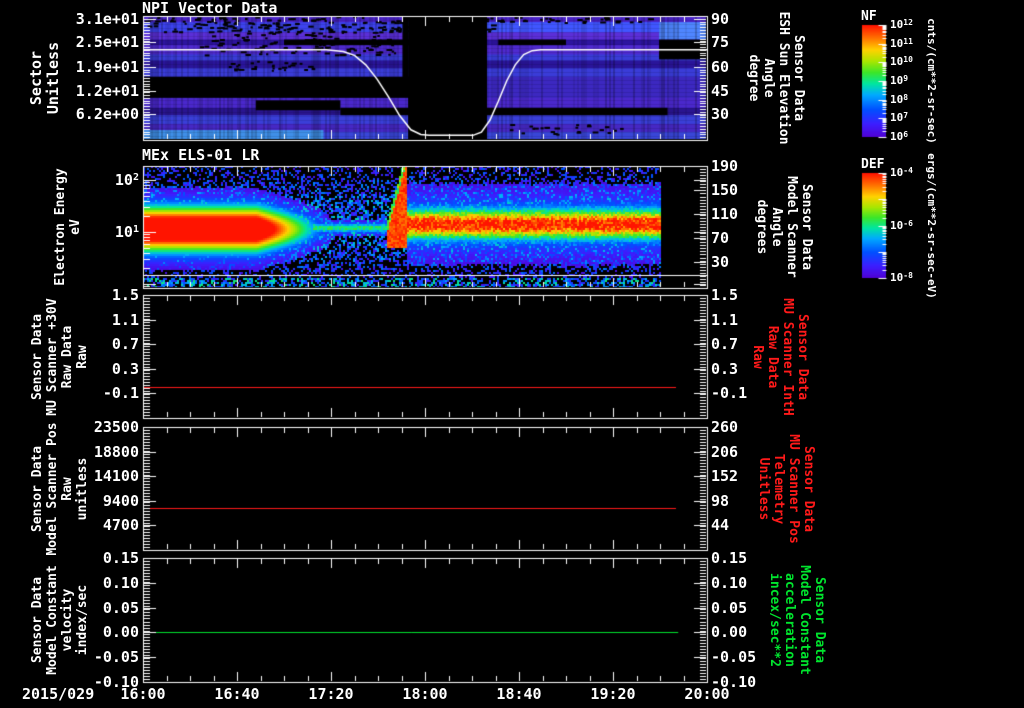 The height and width of the screenshot is (708, 1024). Describe the element at coordinates (720, 238) in the screenshot. I see `panel2-right-tick-3: 70` at that location.